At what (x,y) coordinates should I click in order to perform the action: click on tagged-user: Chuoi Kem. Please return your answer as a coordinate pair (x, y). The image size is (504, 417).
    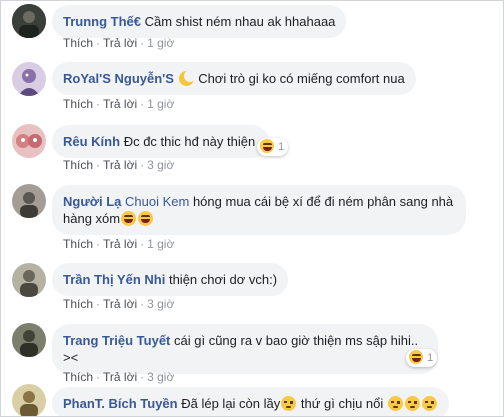
    Looking at the image, I should click on (157, 201).